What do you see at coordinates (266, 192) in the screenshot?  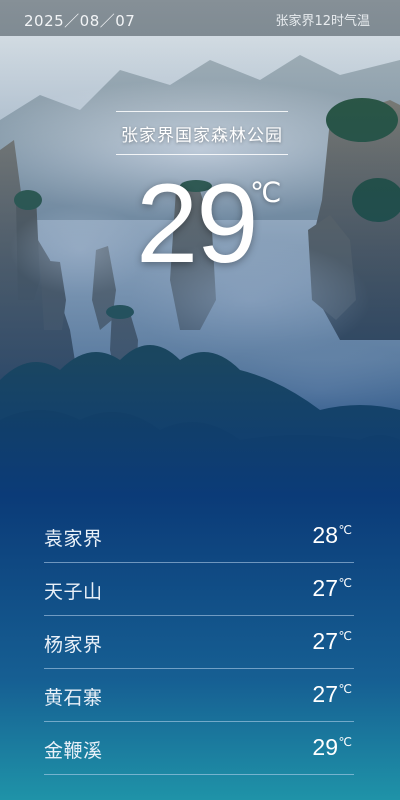 I see `main-temperature-unit: ℃` at bounding box center [266, 192].